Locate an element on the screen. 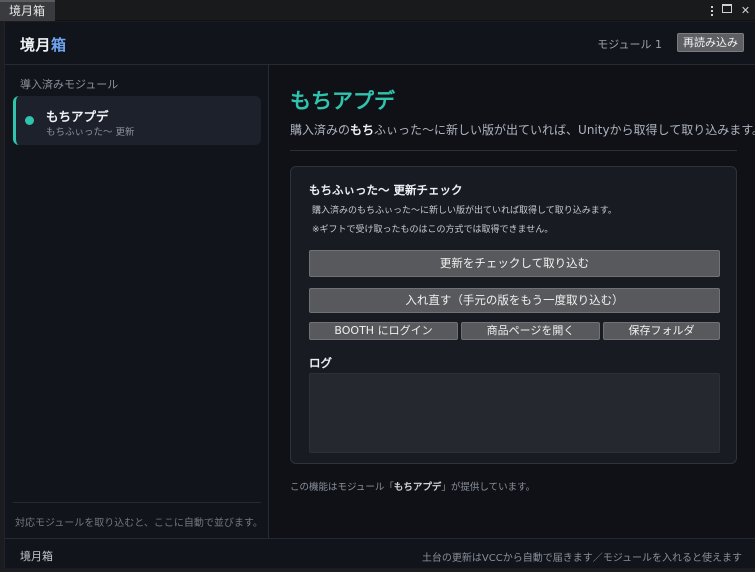 The height and width of the screenshot is (572, 755). sidebar-footer-note: 対応モジュールを取り込むと、ここに自動で並びます。 is located at coordinates (139, 523).